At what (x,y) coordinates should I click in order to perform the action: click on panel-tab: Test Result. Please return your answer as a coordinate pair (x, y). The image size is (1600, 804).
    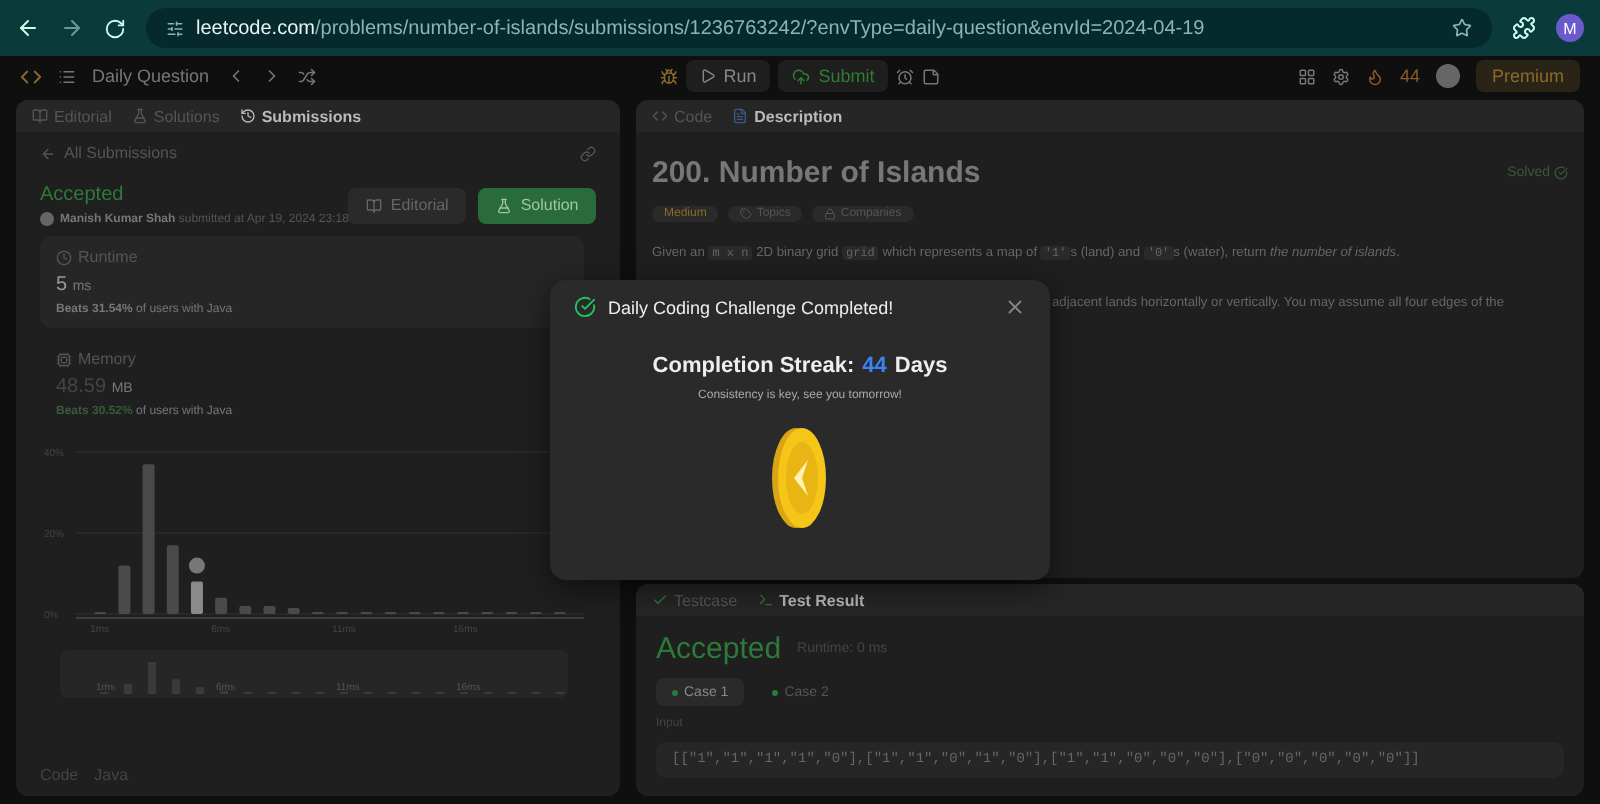
    Looking at the image, I should click on (811, 600).